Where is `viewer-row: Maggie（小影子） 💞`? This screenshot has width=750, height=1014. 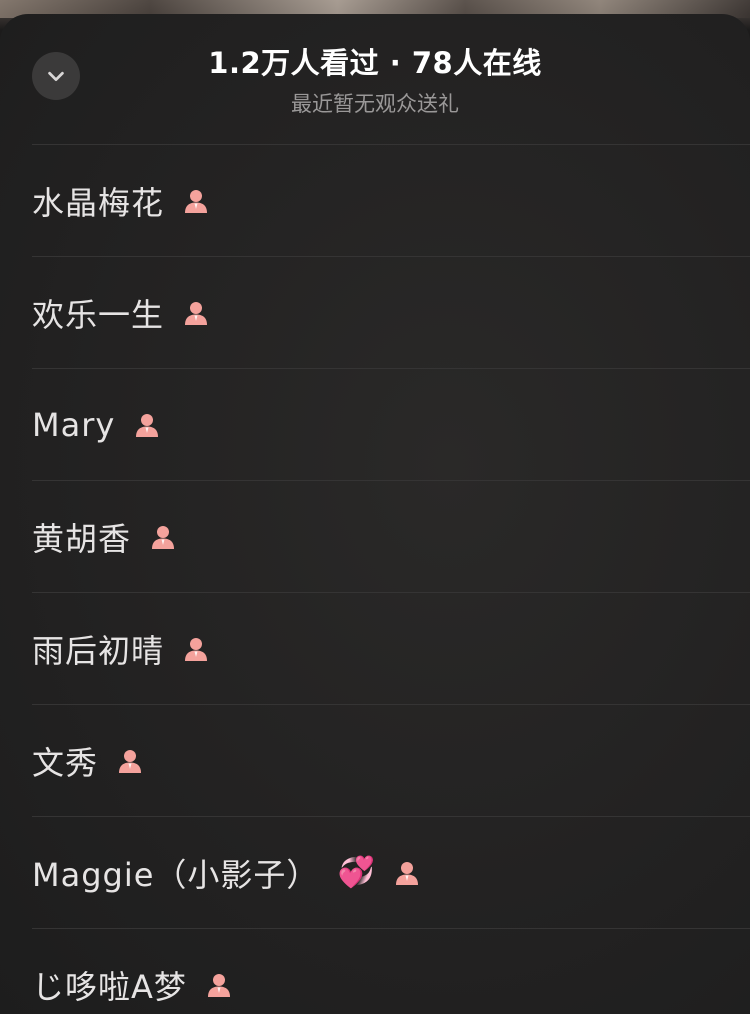
viewer-row: Maggie（小影子） 💞 is located at coordinates (391, 872).